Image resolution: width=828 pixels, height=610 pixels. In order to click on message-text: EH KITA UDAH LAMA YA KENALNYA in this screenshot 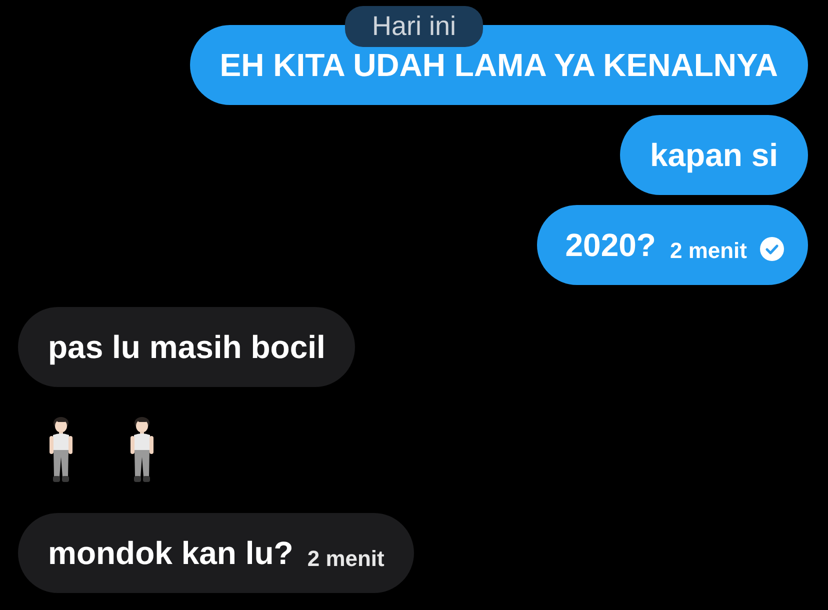, I will do `click(499, 65)`.